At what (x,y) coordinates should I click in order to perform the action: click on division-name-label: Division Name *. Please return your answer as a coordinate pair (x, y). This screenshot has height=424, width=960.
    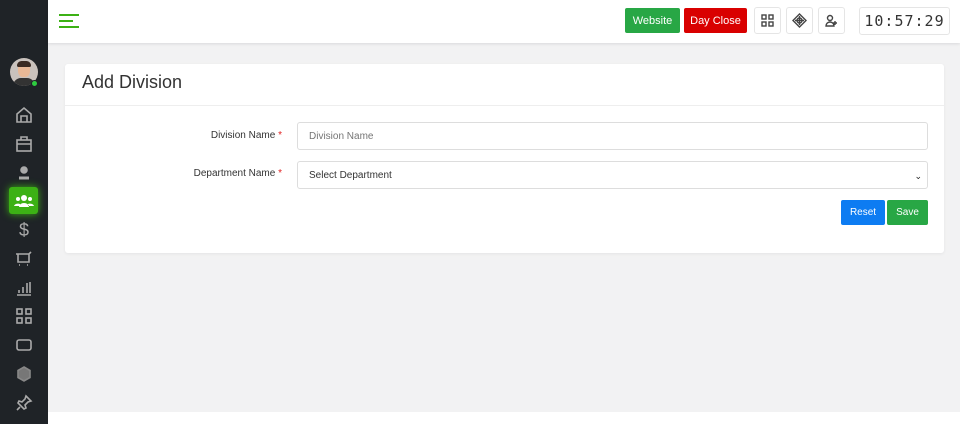
    Looking at the image, I should click on (246, 135).